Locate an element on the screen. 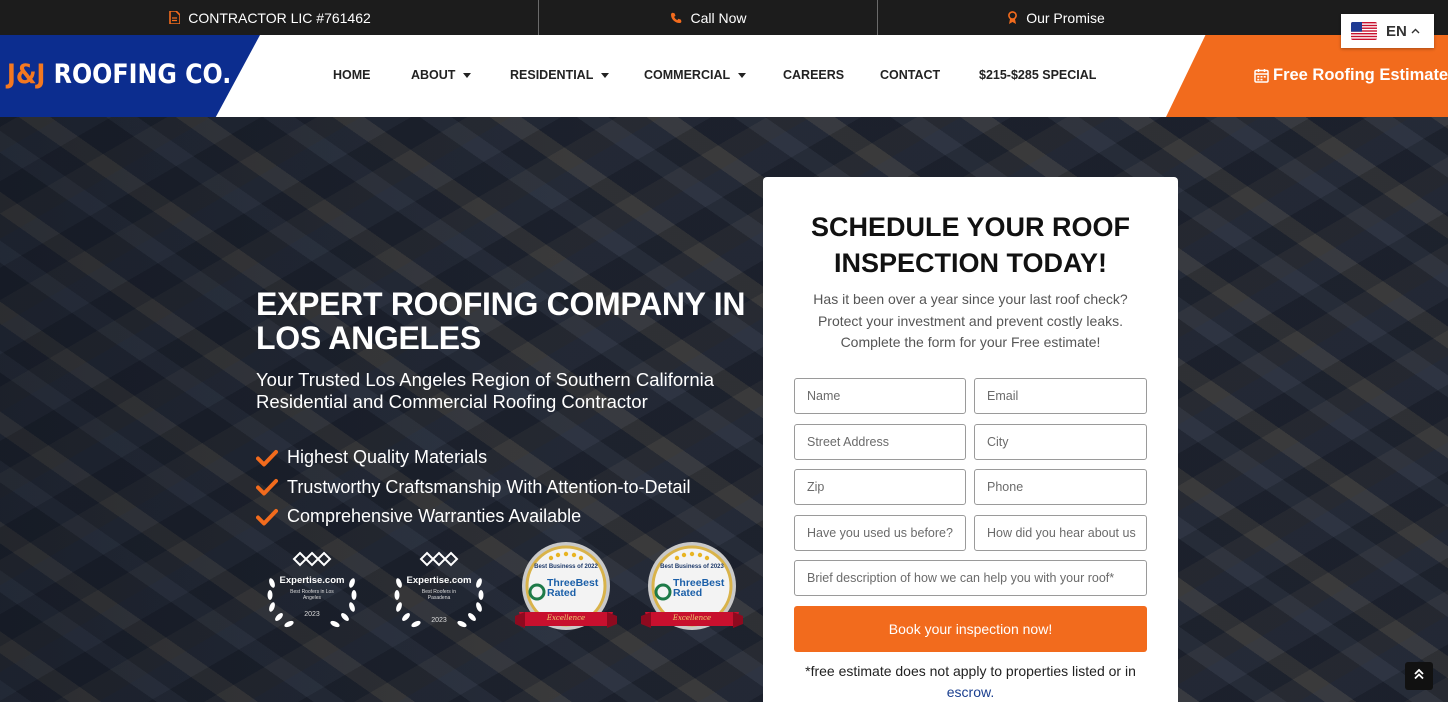 The height and width of the screenshot is (702, 1448). escrow-link: escrow. is located at coordinates (970, 692).